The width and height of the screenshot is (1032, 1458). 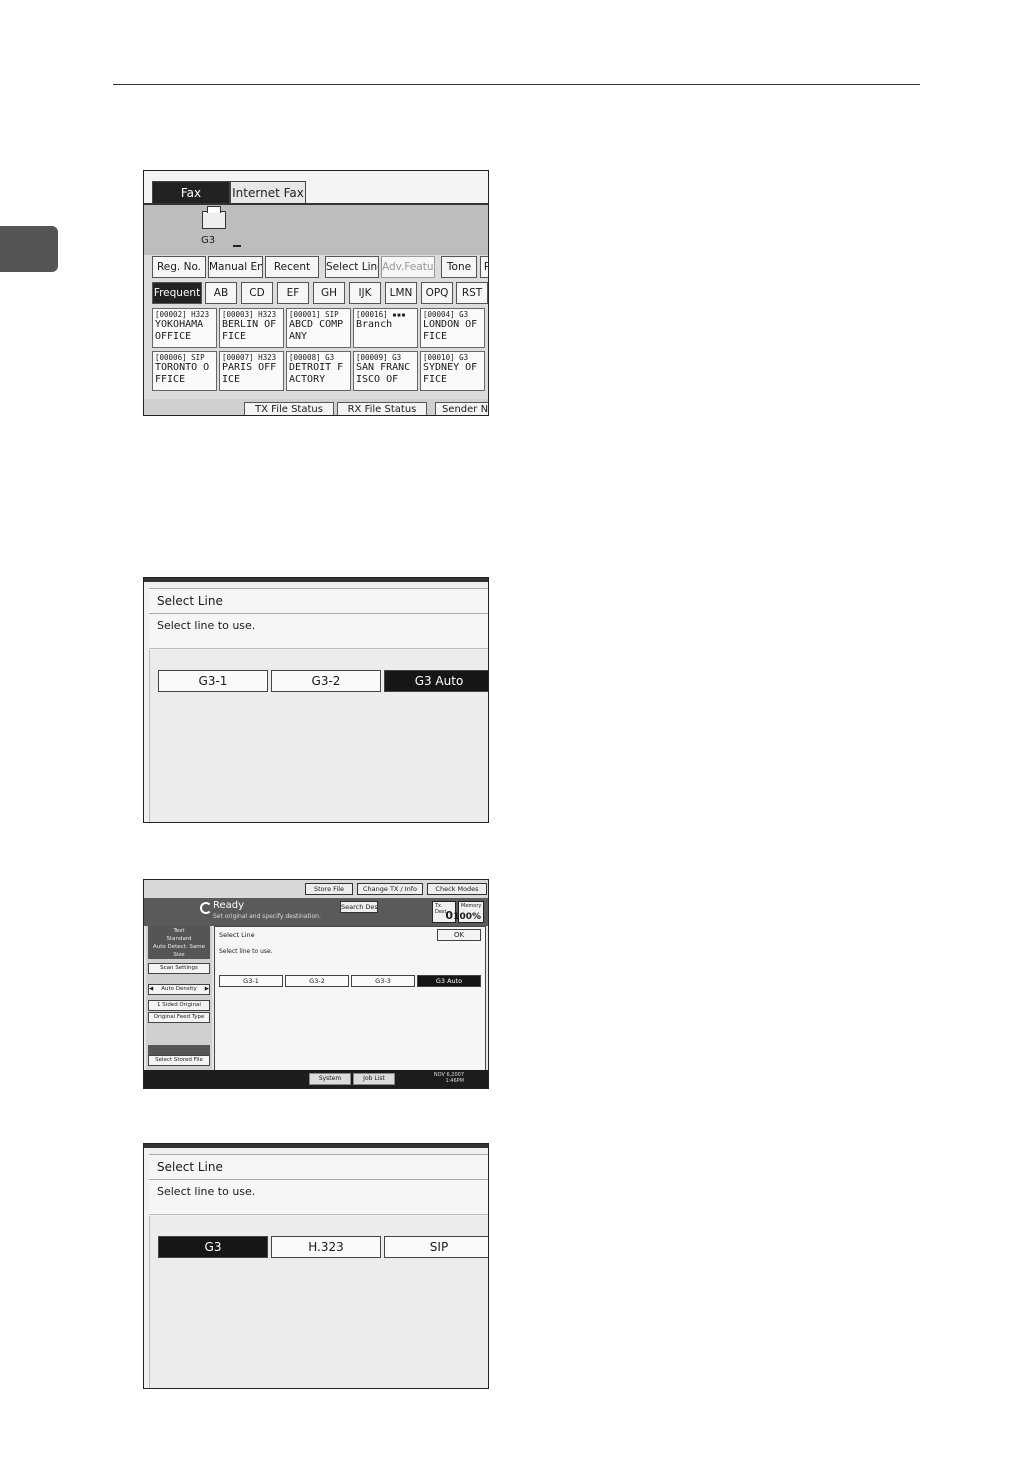 What do you see at coordinates (214, 217) in the screenshot?
I see `fax-machine-icon` at bounding box center [214, 217].